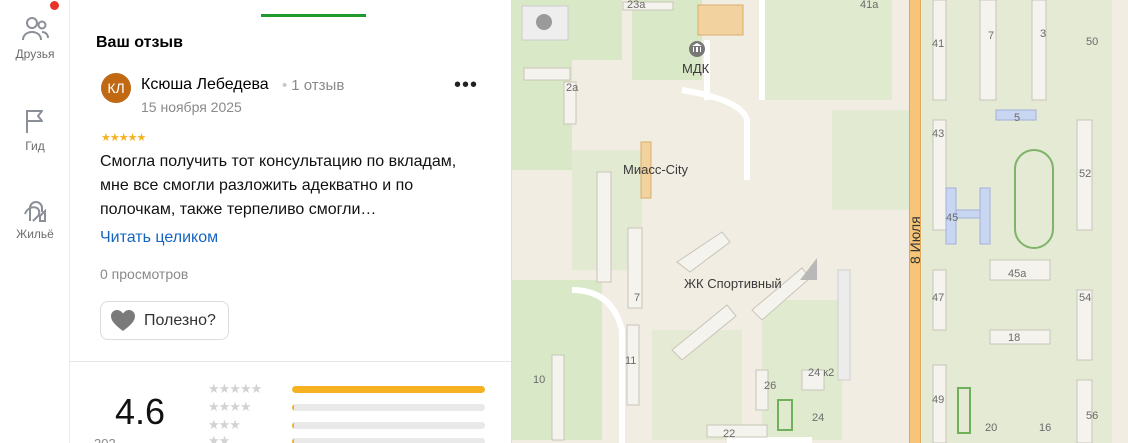  What do you see at coordinates (938, 134) in the screenshot?
I see `house-number: 43` at bounding box center [938, 134].